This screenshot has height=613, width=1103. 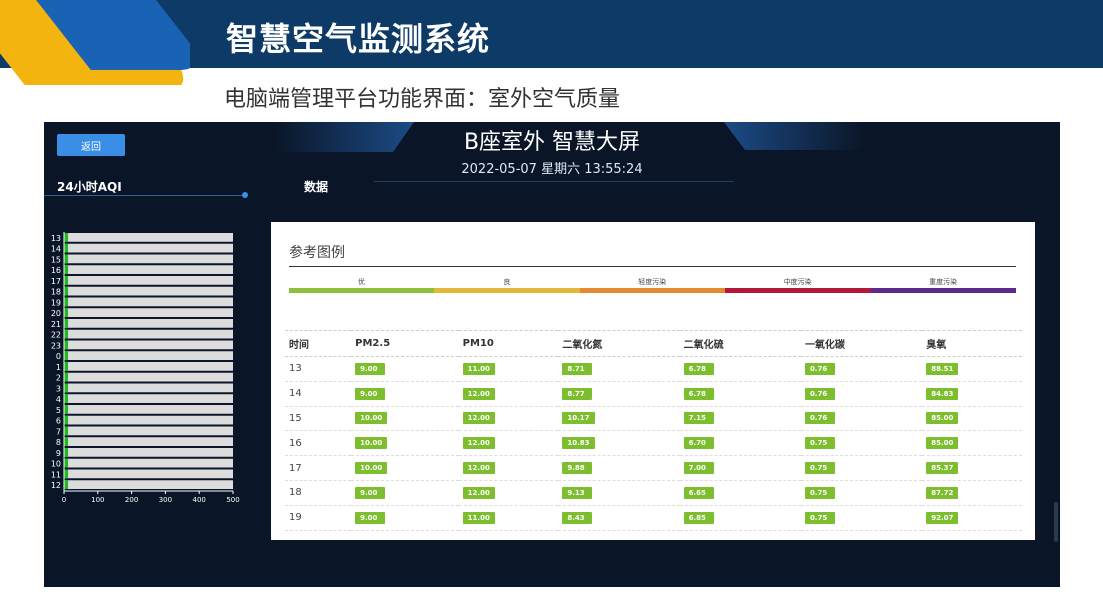 I want to click on value-badge: 9.00, so click(x=370, y=368).